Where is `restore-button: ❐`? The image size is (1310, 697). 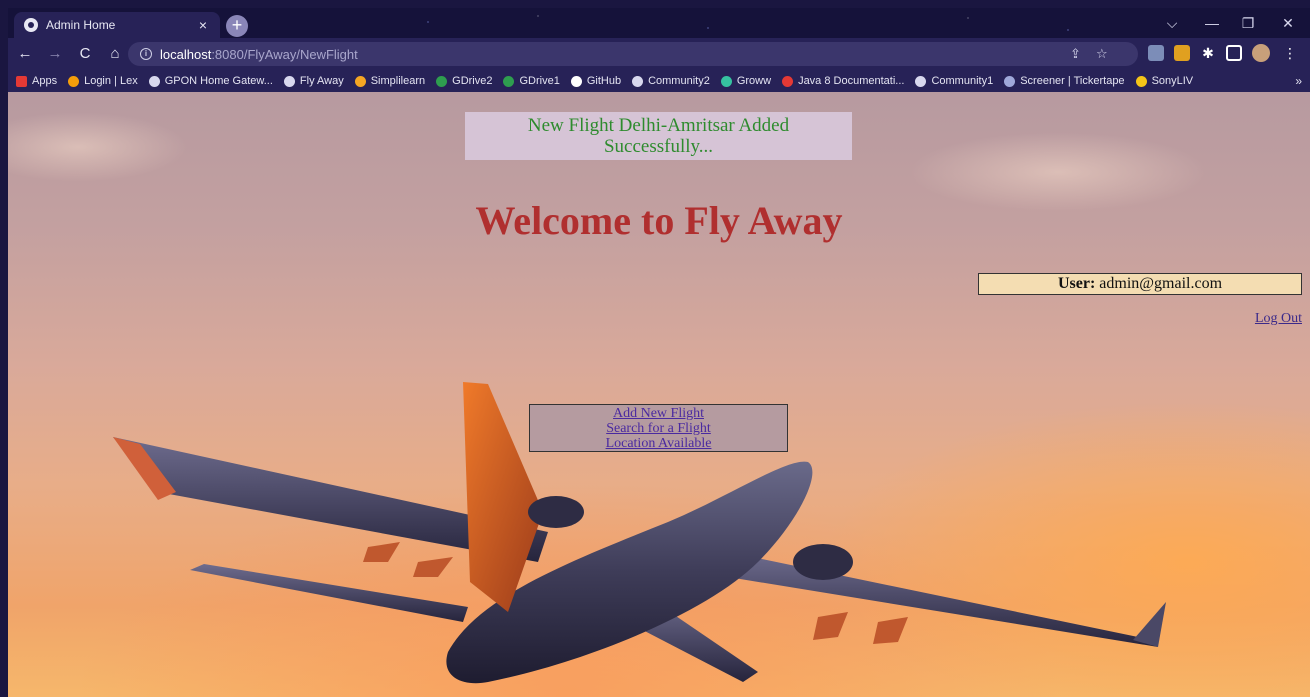
restore-button: ❐ is located at coordinates (1248, 23).